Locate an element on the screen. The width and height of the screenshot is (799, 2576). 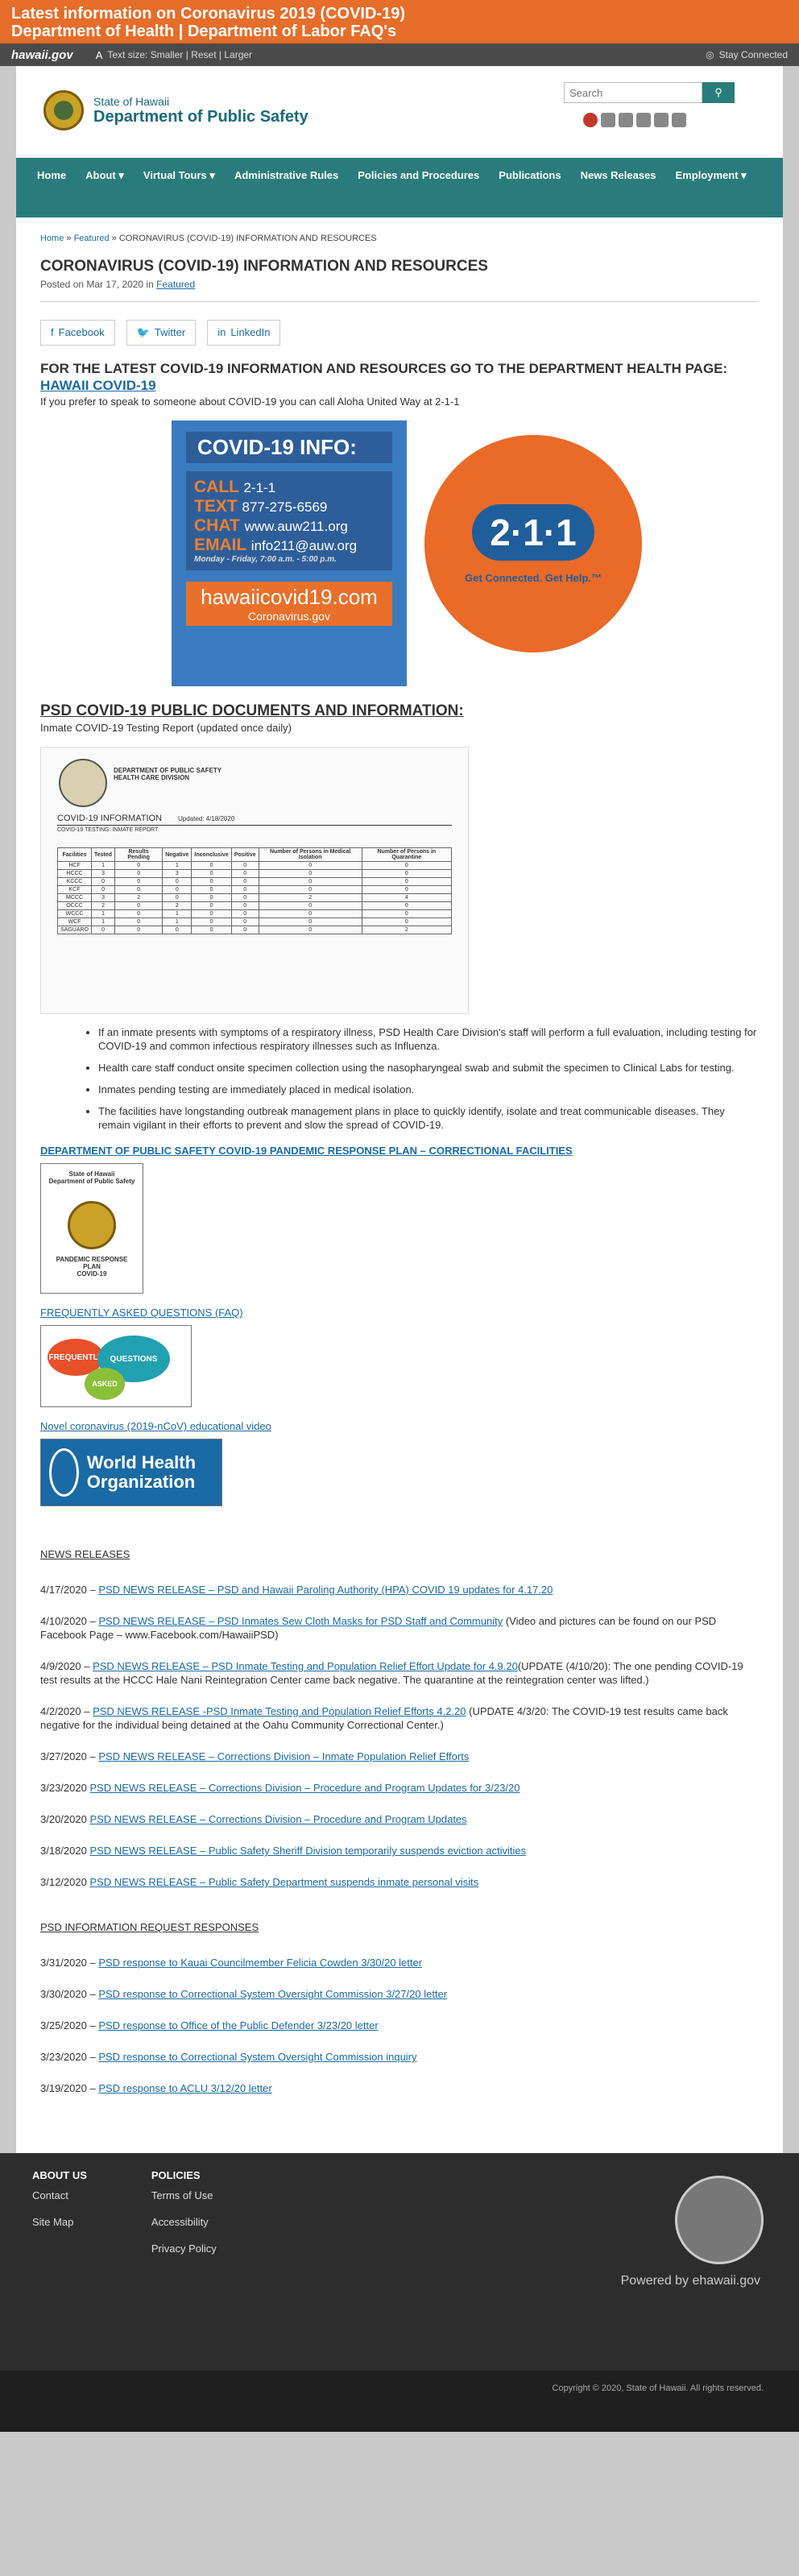
share-linkedin-label: LinkedIn is located at coordinates (250, 332).